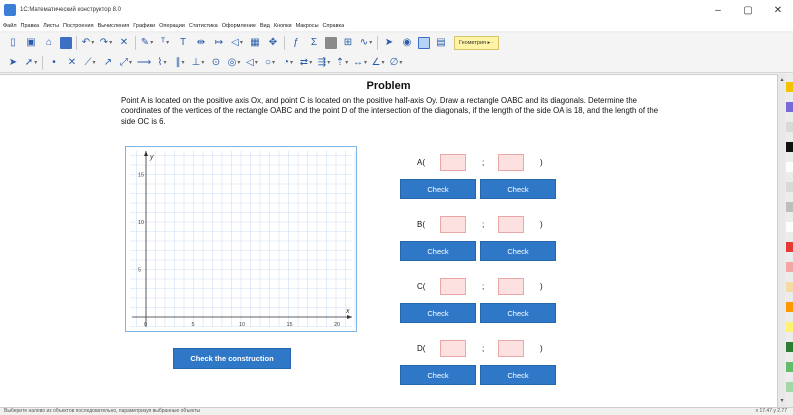 The height and width of the screenshot is (415, 793). What do you see at coordinates (518, 375) in the screenshot?
I see `check-d-y-button: Check` at bounding box center [518, 375].